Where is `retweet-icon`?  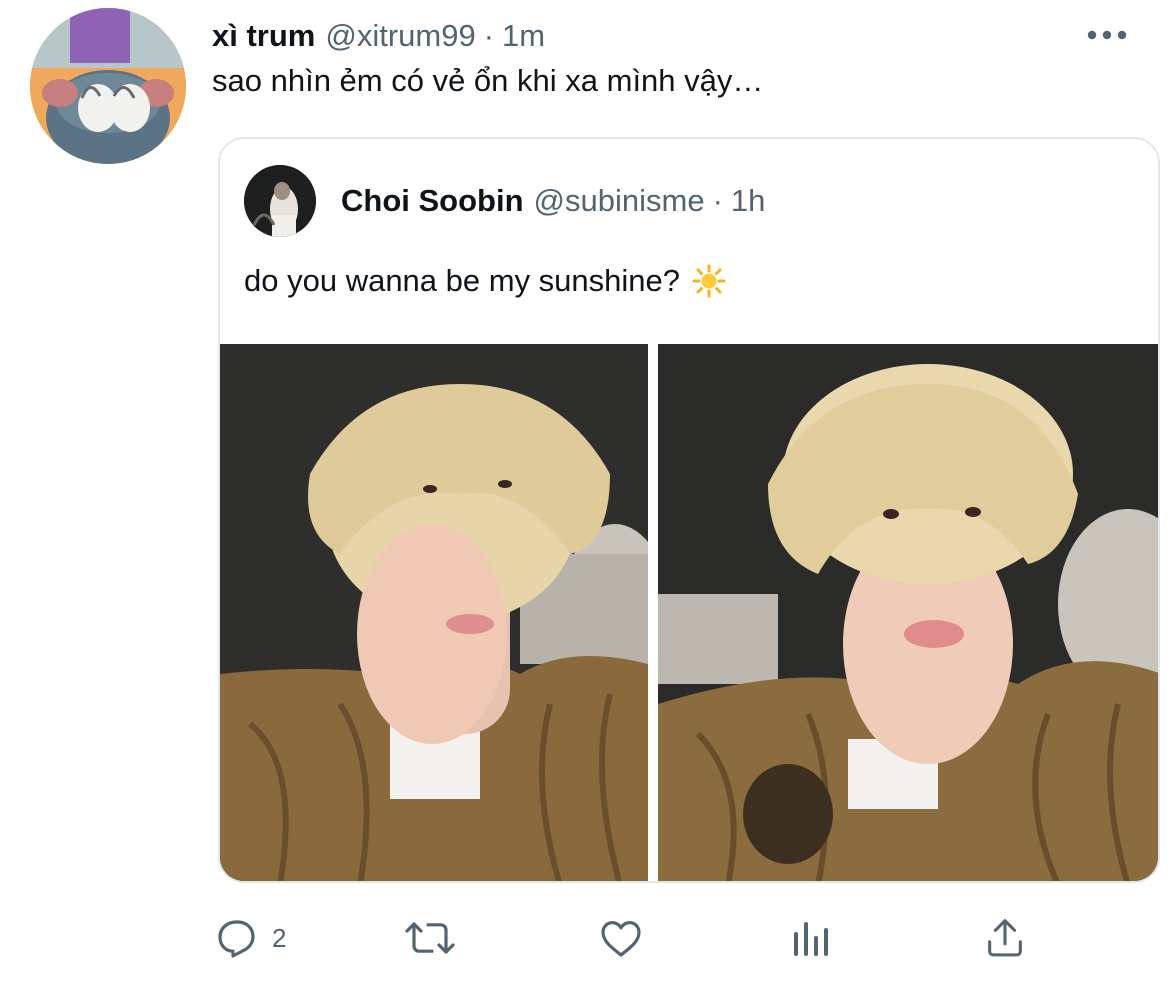 retweet-icon is located at coordinates (430, 938).